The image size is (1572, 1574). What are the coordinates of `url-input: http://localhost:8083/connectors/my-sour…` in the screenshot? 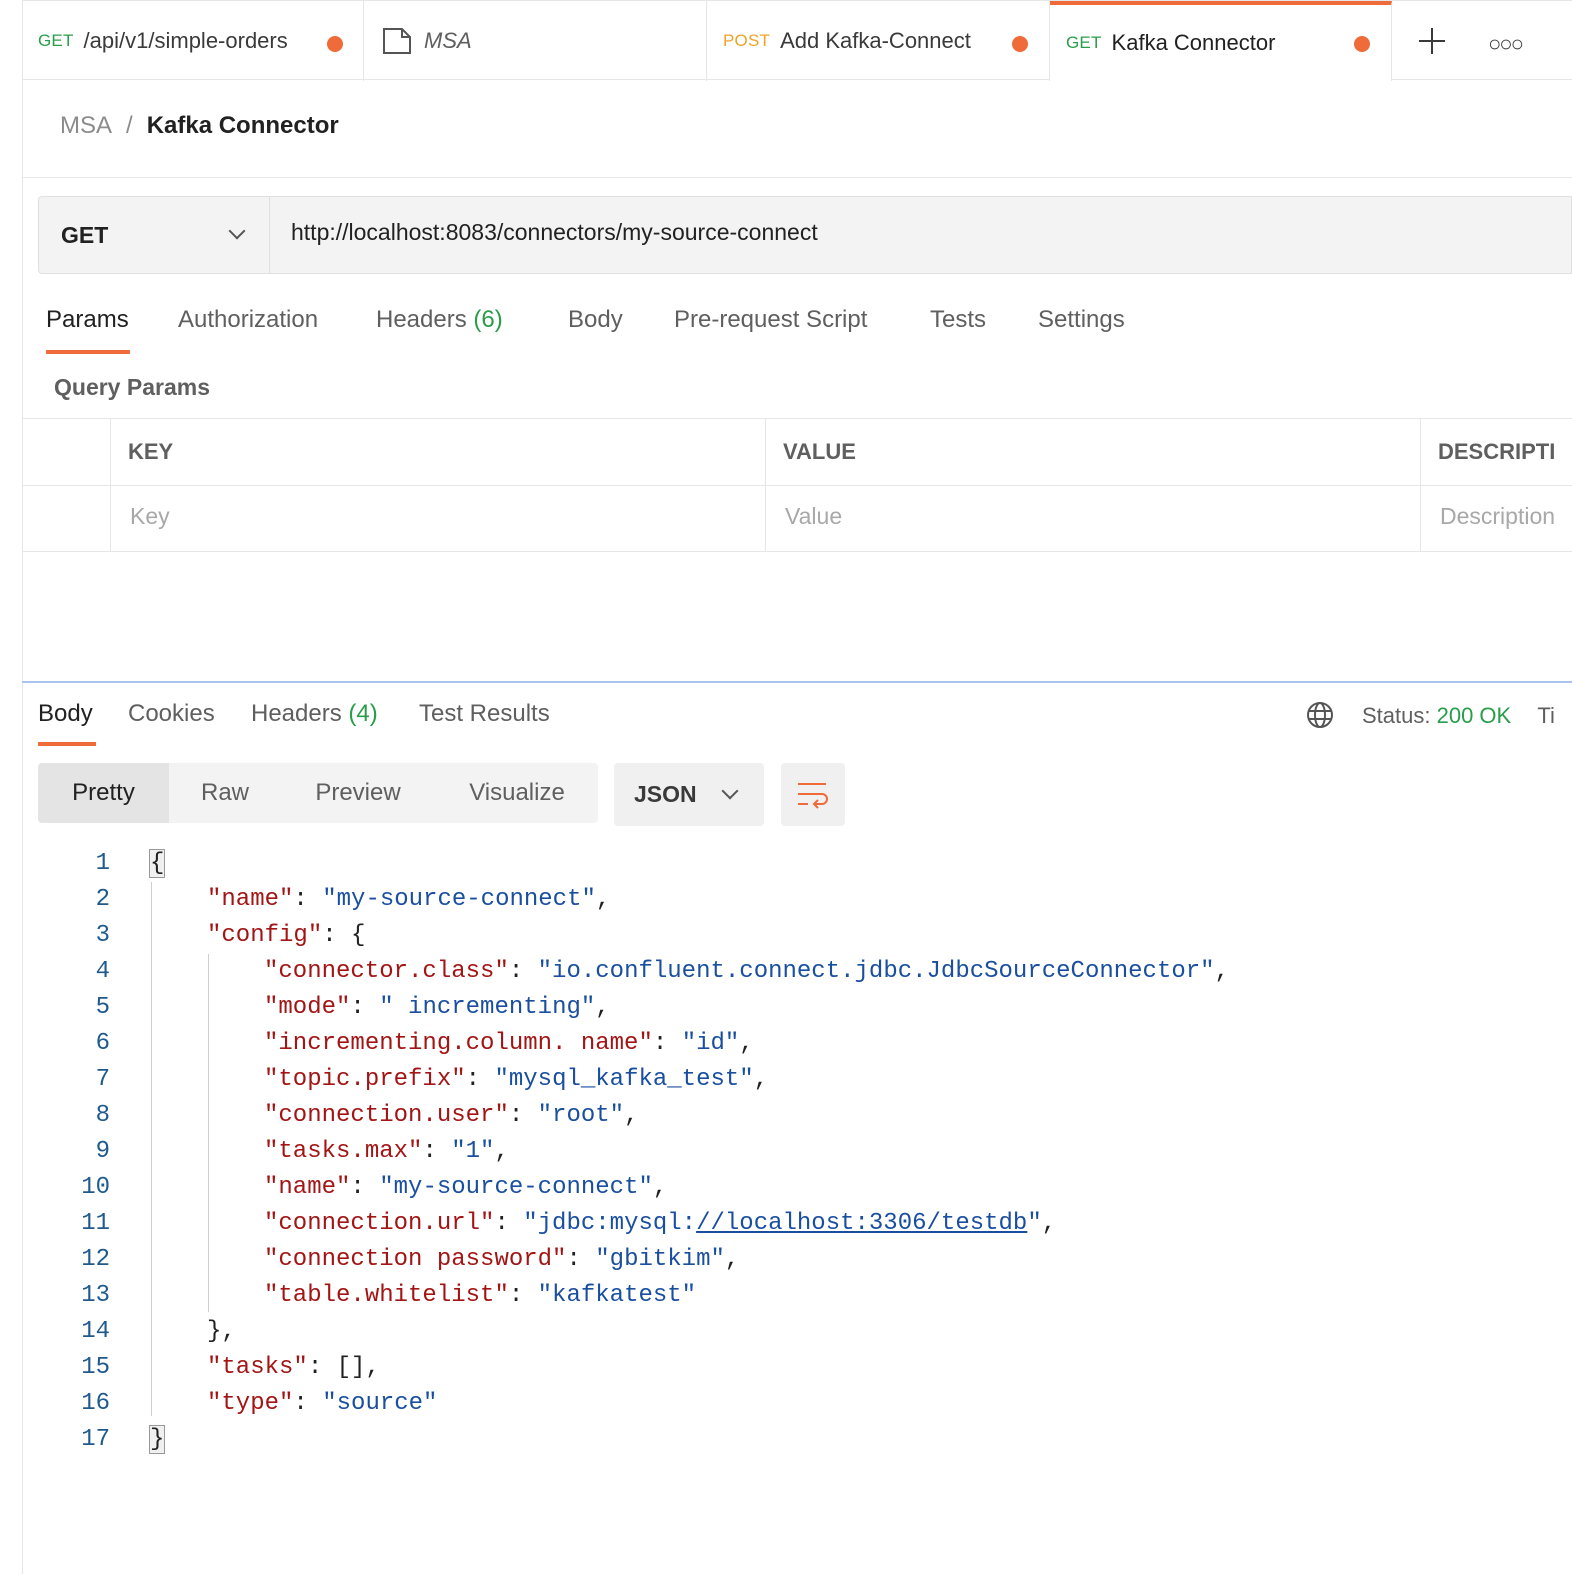 It's located at (554, 232).